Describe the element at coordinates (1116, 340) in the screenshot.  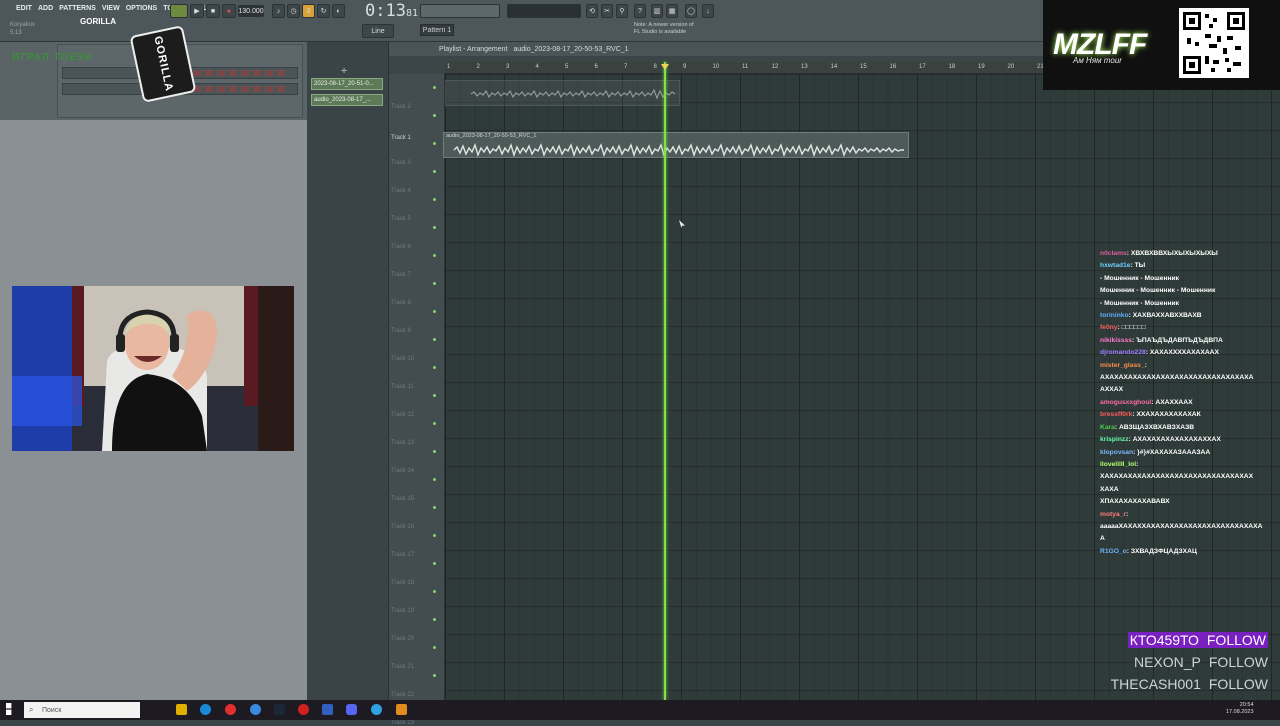
I see `chat-username: nikikissss` at that location.